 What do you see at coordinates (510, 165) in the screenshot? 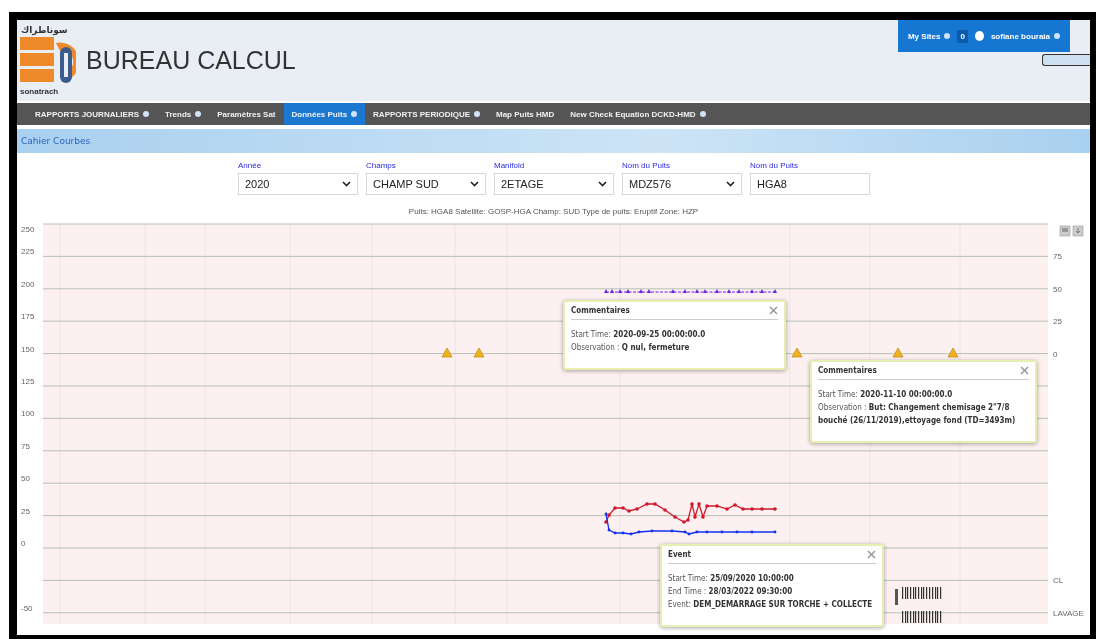
I see `field-label: Manifold` at bounding box center [510, 165].